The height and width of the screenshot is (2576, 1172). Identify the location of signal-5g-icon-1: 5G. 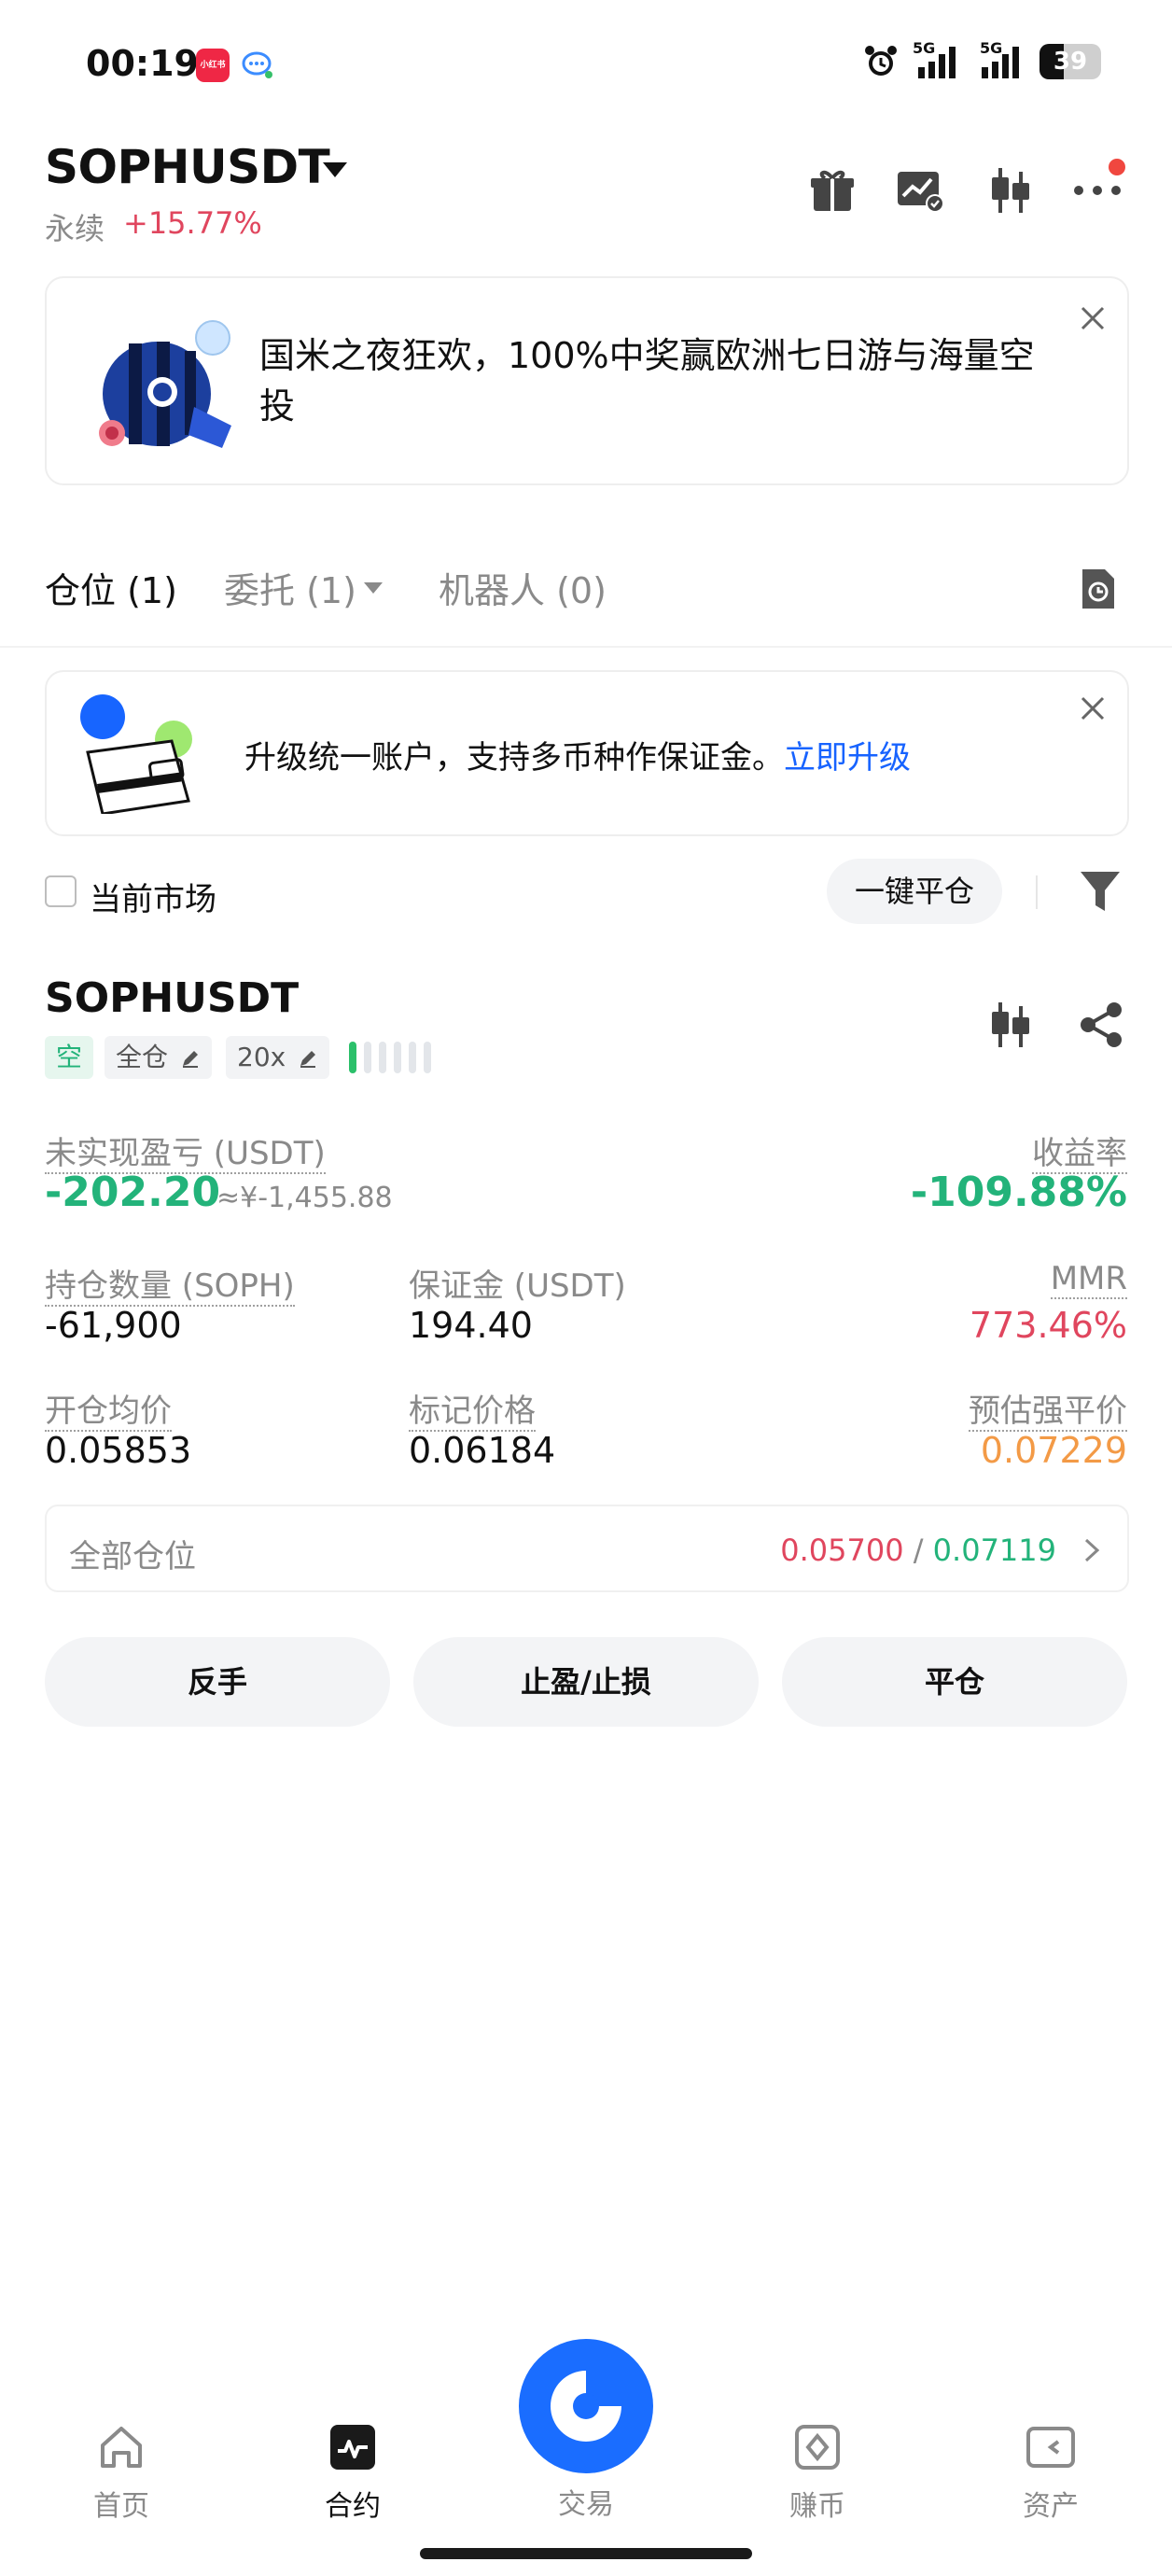
(938, 59).